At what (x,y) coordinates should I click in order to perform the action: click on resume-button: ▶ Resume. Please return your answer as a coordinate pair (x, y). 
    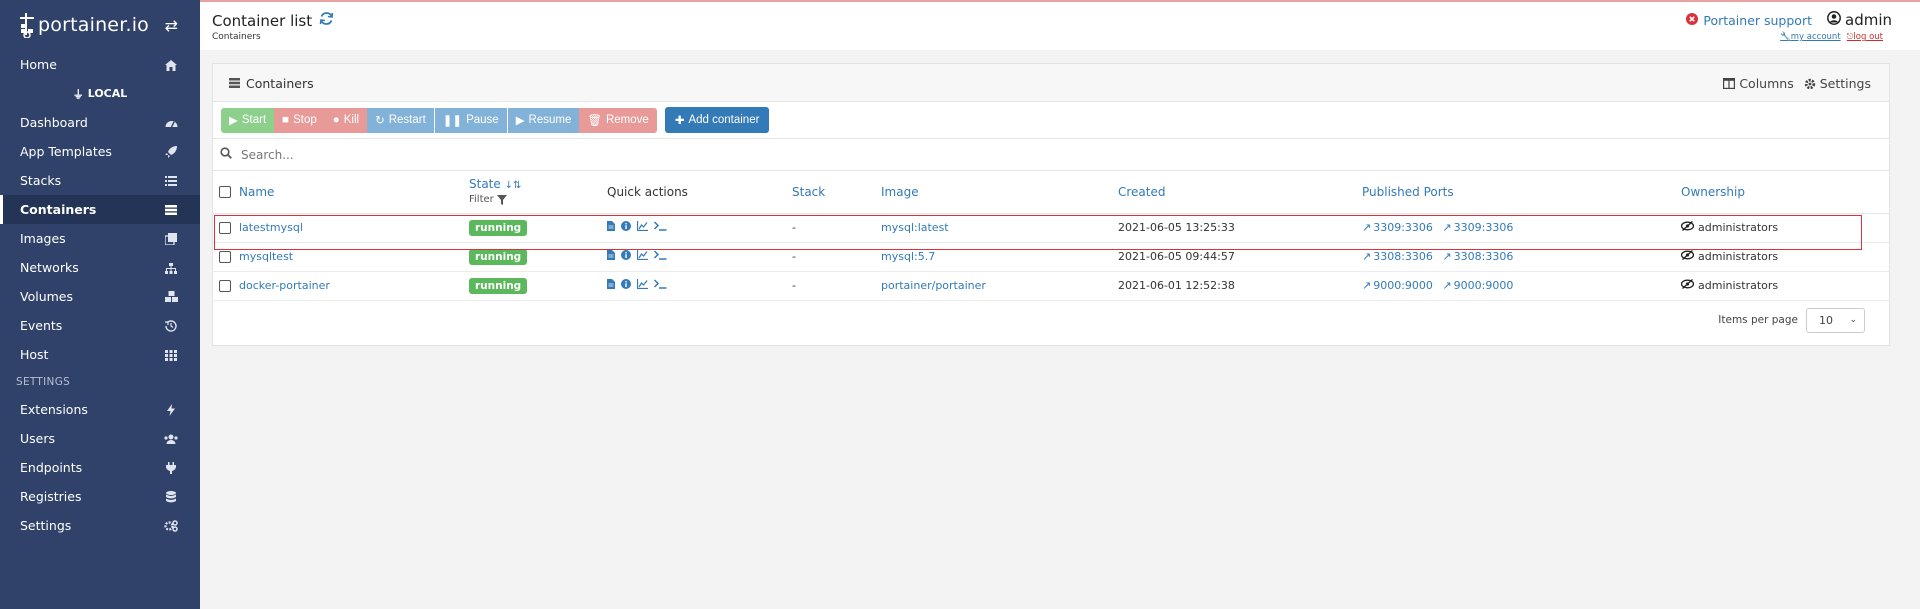
    Looking at the image, I should click on (543, 120).